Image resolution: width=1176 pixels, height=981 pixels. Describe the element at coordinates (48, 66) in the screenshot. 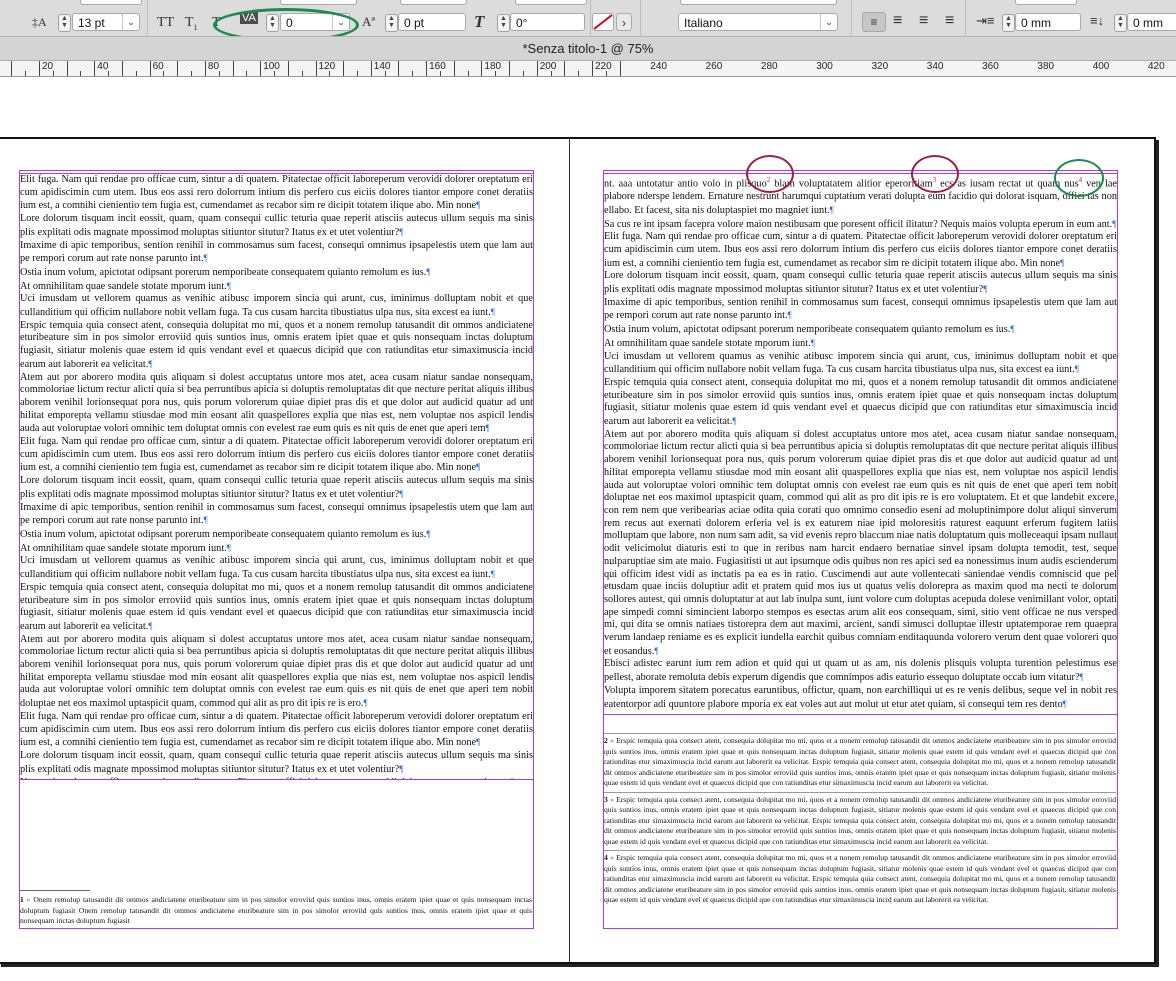

I see `ruler-label: 20` at that location.